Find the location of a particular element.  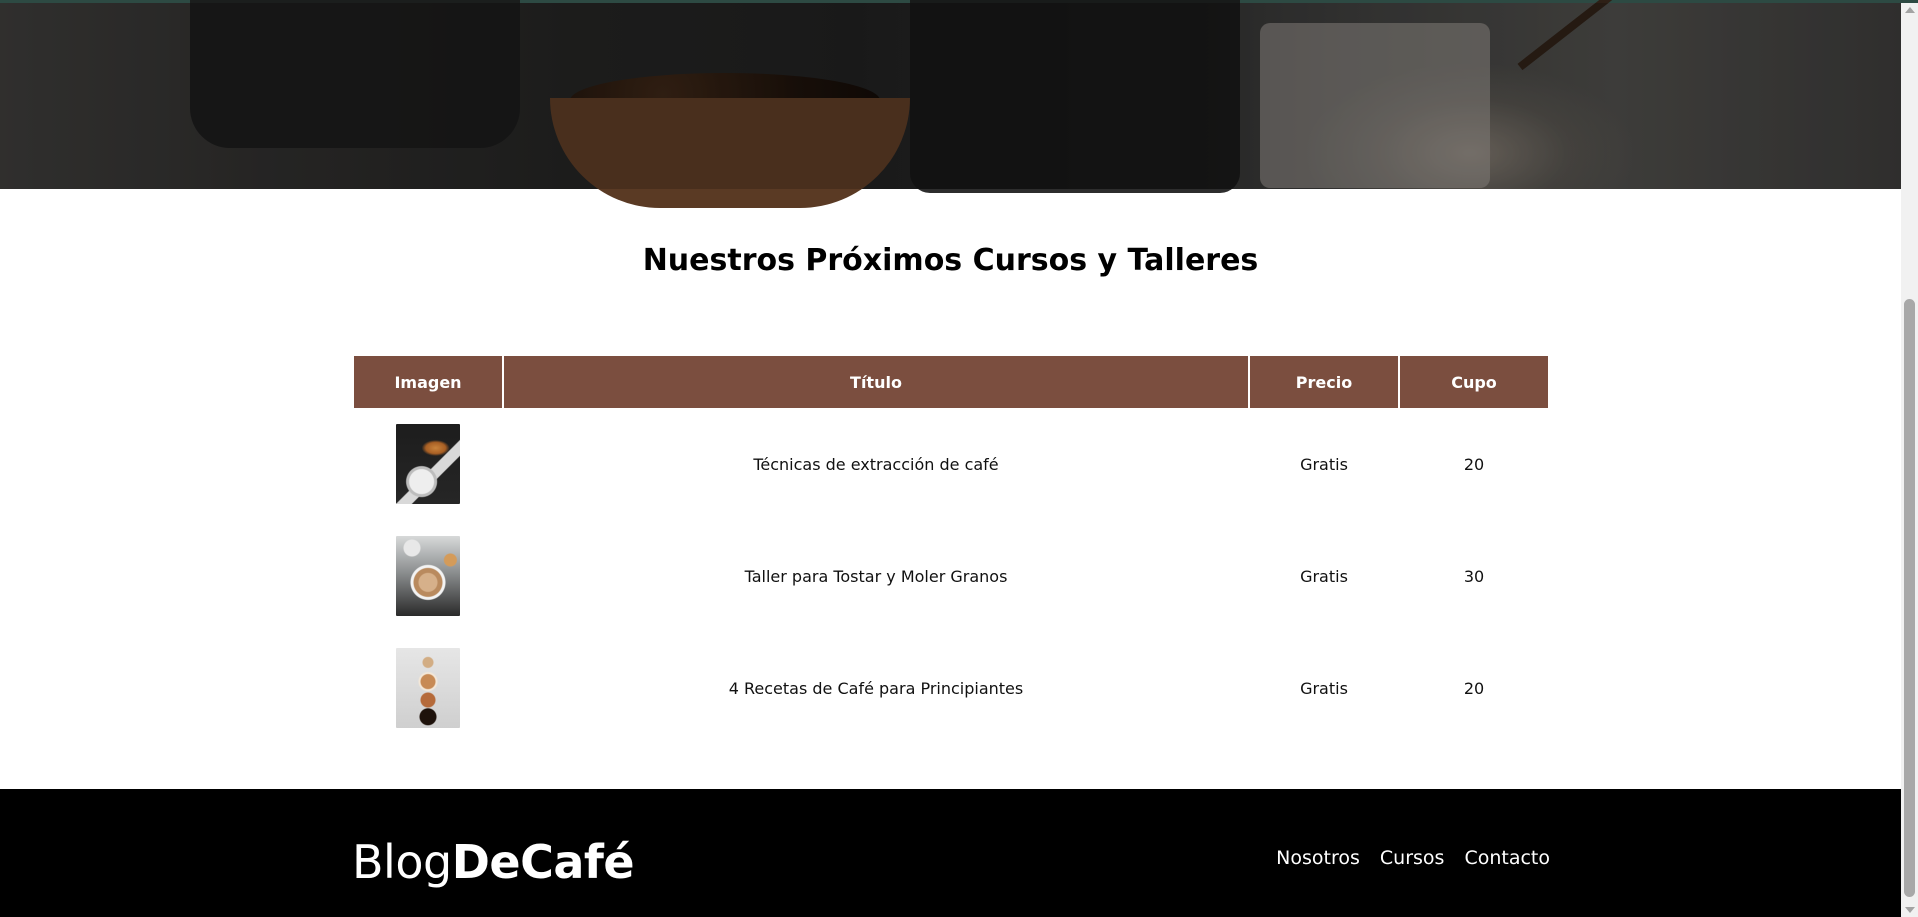

vertical-scrollbar is located at coordinates (1909, 460).